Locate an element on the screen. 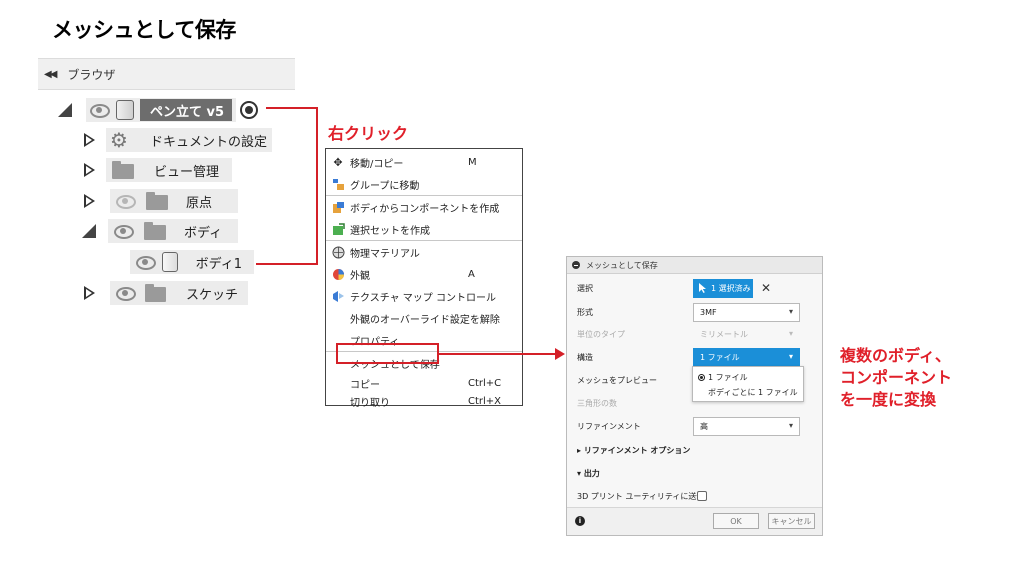 This screenshot has width=1024, height=576. dialog-header: メッシュとして保存 is located at coordinates (694, 265).